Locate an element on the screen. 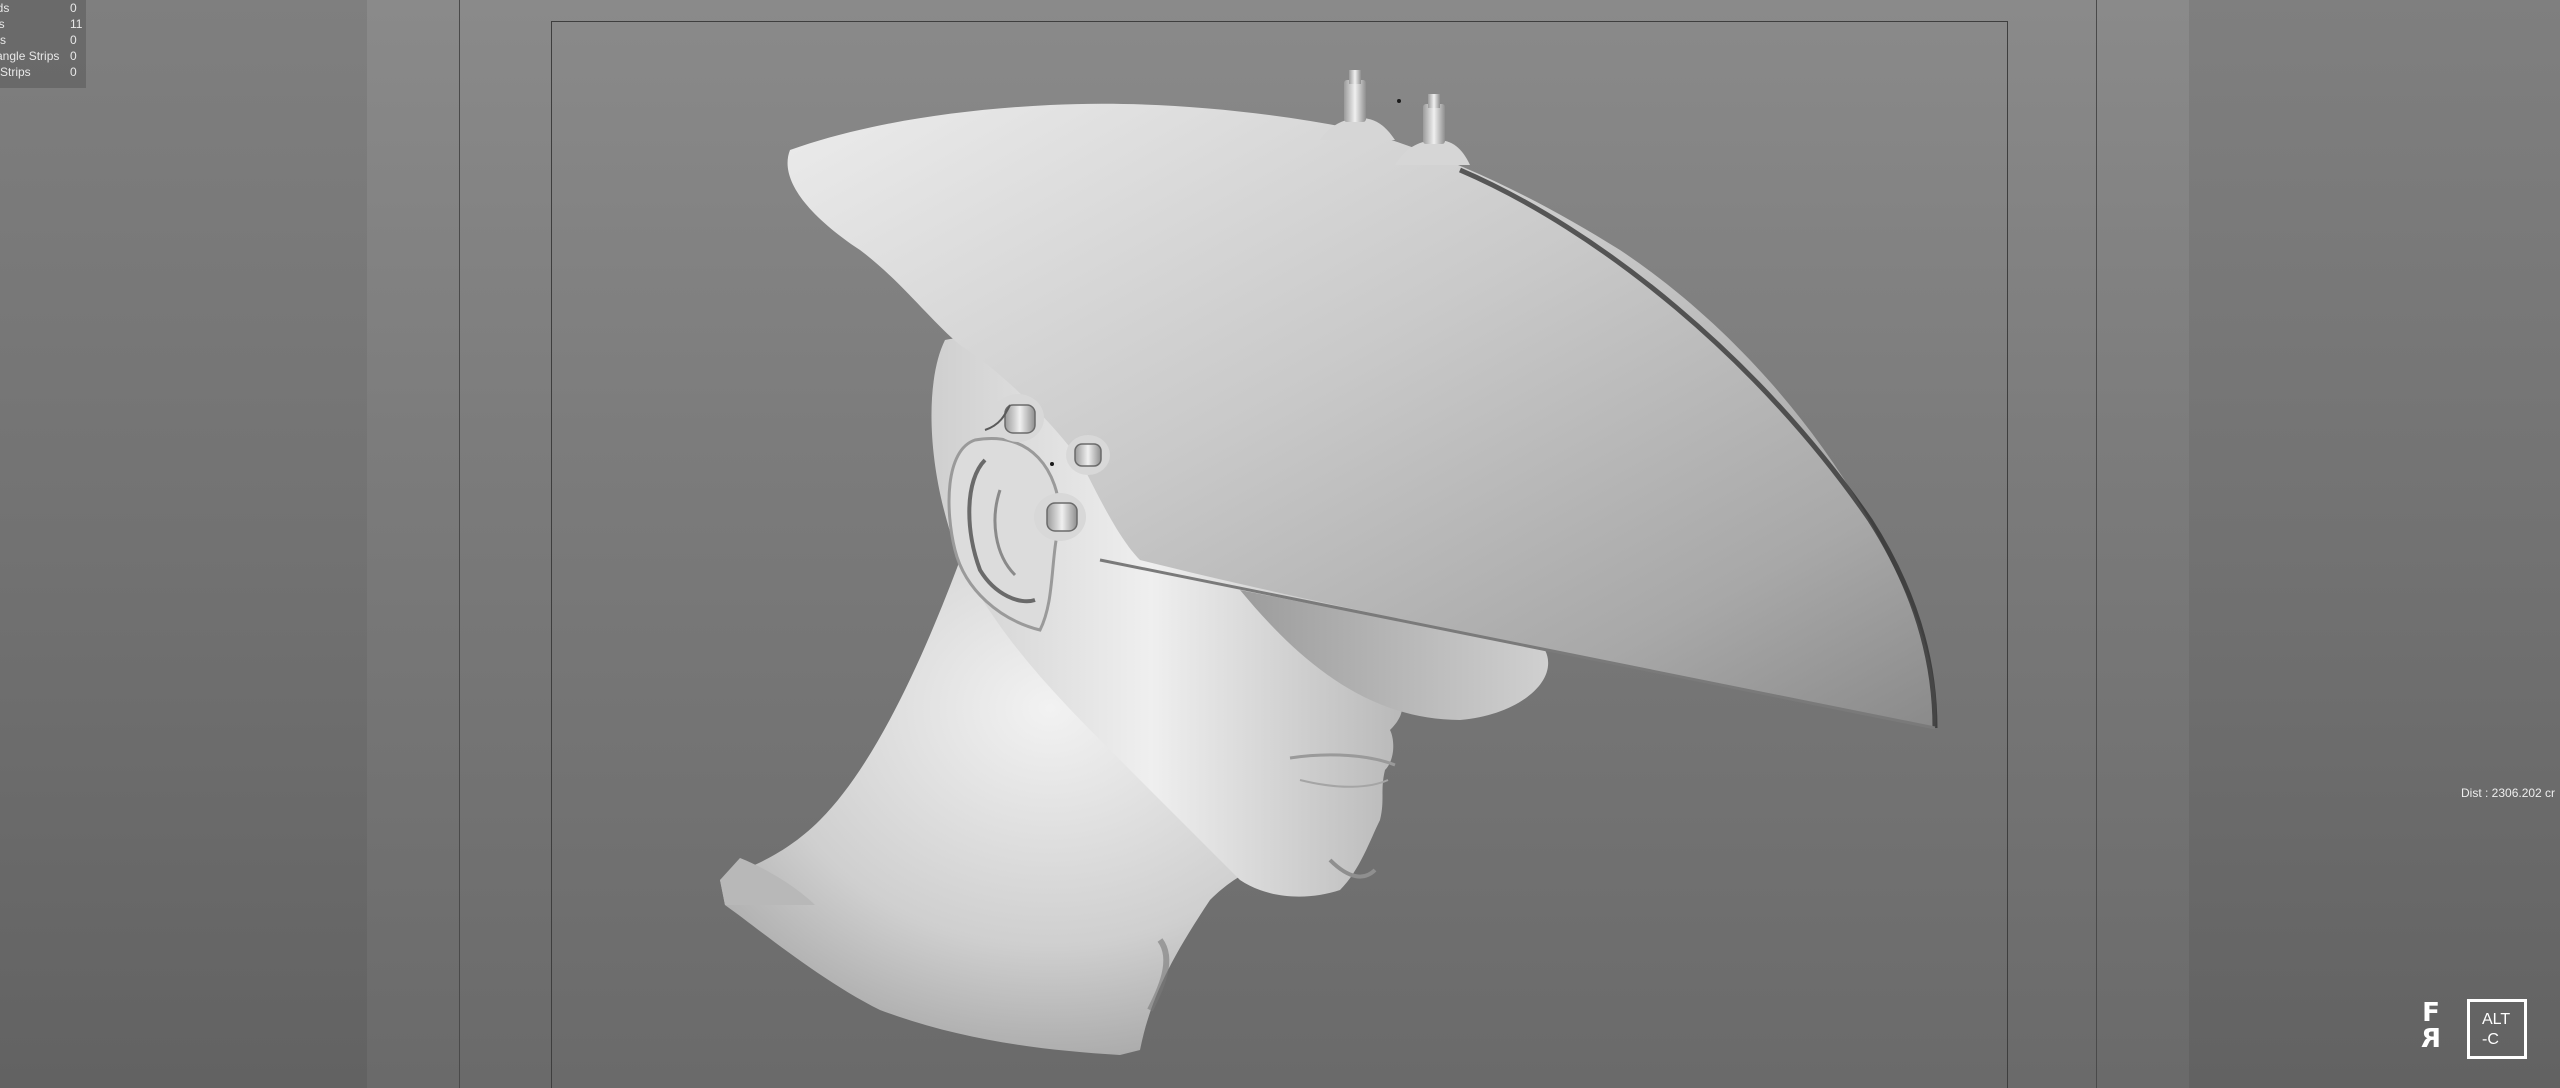 This screenshot has height=1088, width=2560. hud-value: 11 is located at coordinates (76, 24).